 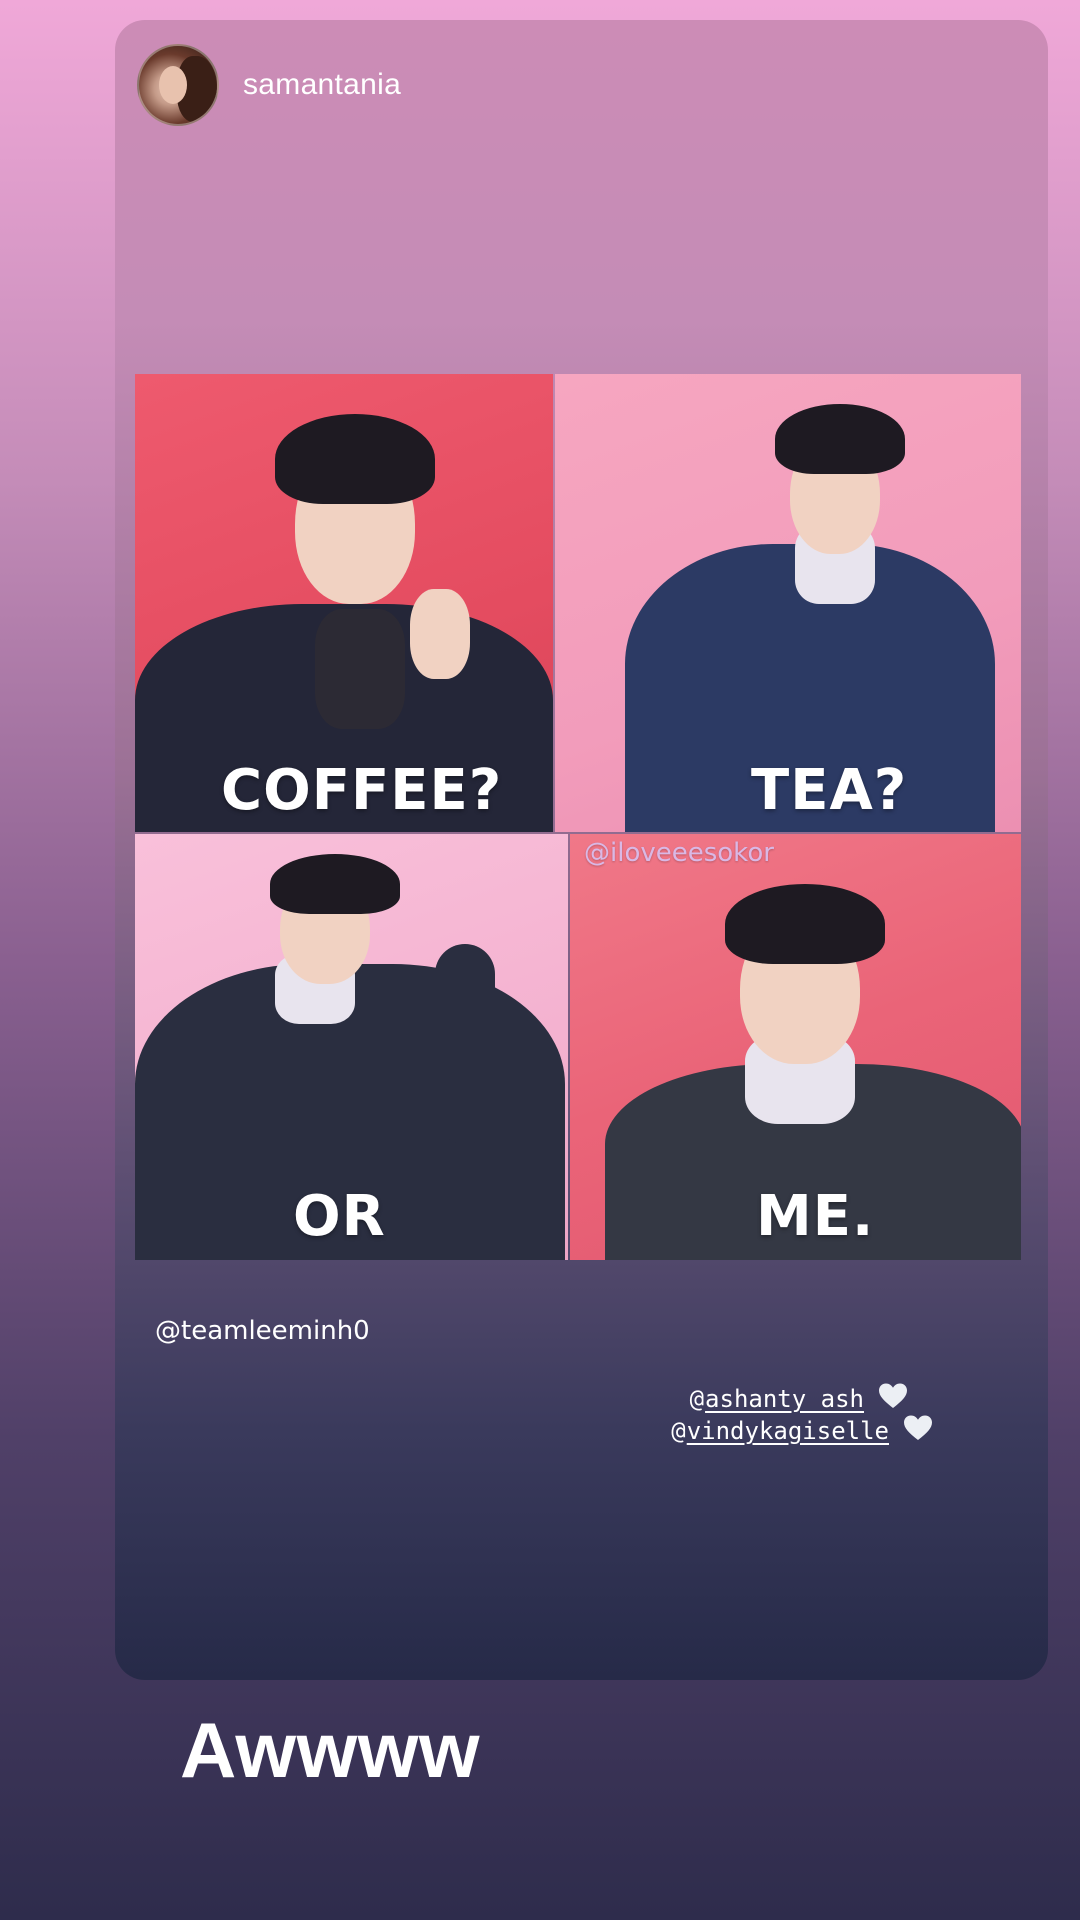 I want to click on story-reply-text: Awwww, so click(x=330, y=1750).